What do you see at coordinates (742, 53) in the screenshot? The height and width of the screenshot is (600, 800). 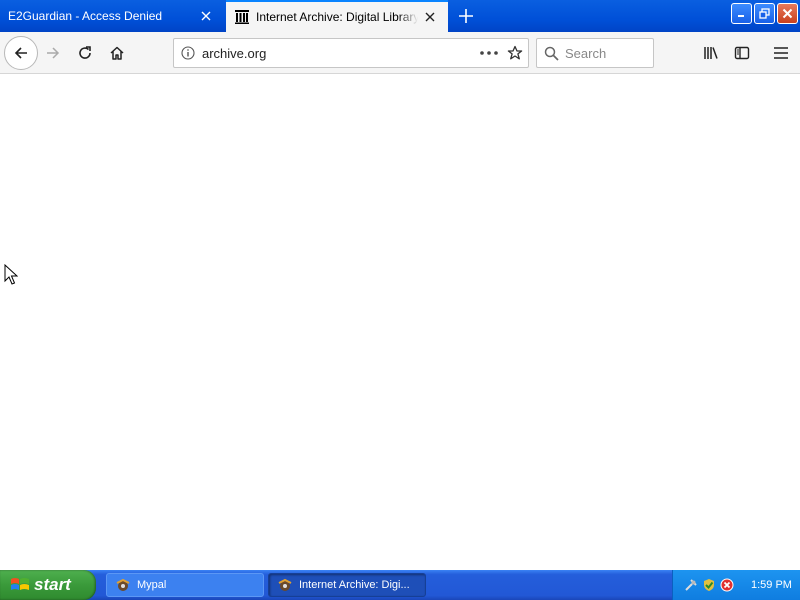 I see `sidebar-toggle-icon` at bounding box center [742, 53].